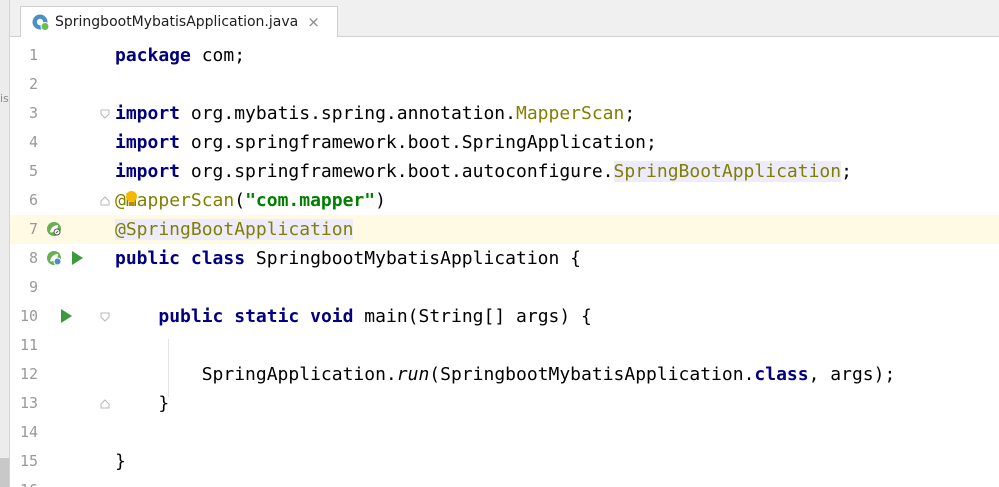 This screenshot has height=487, width=999. Describe the element at coordinates (28, 374) in the screenshot. I see `line-number: 12` at that location.